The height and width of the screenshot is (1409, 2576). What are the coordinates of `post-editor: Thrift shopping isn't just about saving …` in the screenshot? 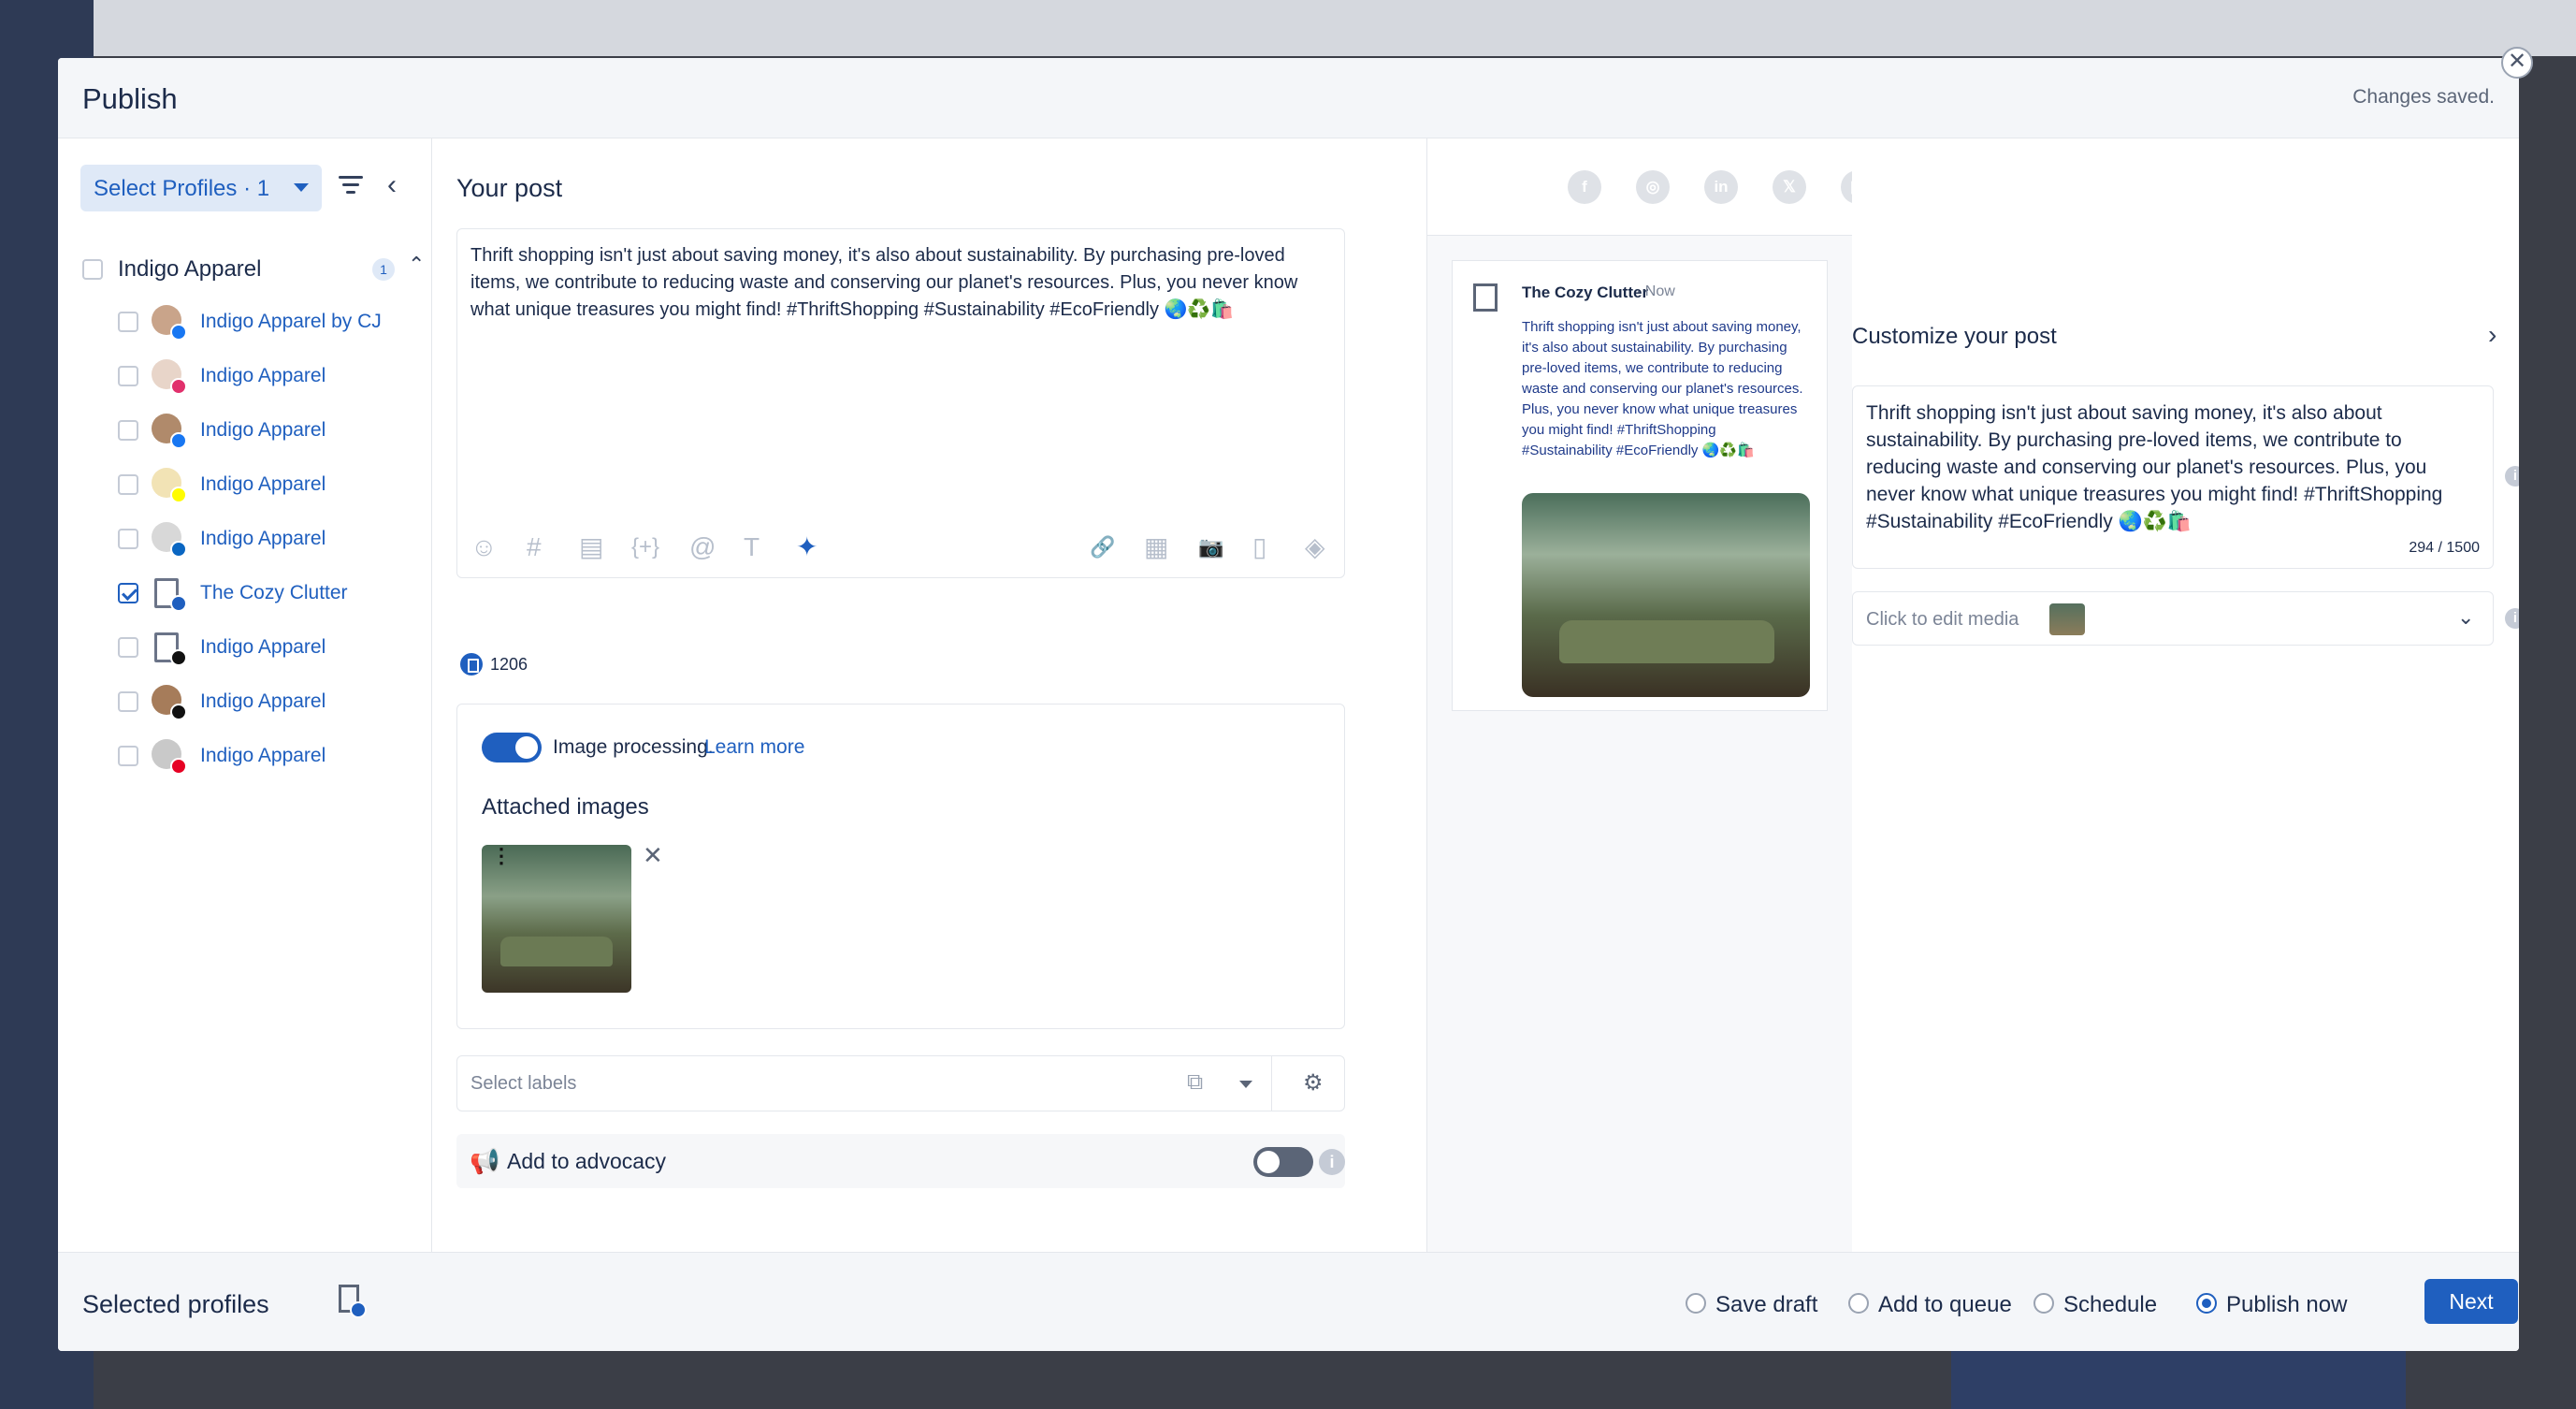 It's located at (900, 403).